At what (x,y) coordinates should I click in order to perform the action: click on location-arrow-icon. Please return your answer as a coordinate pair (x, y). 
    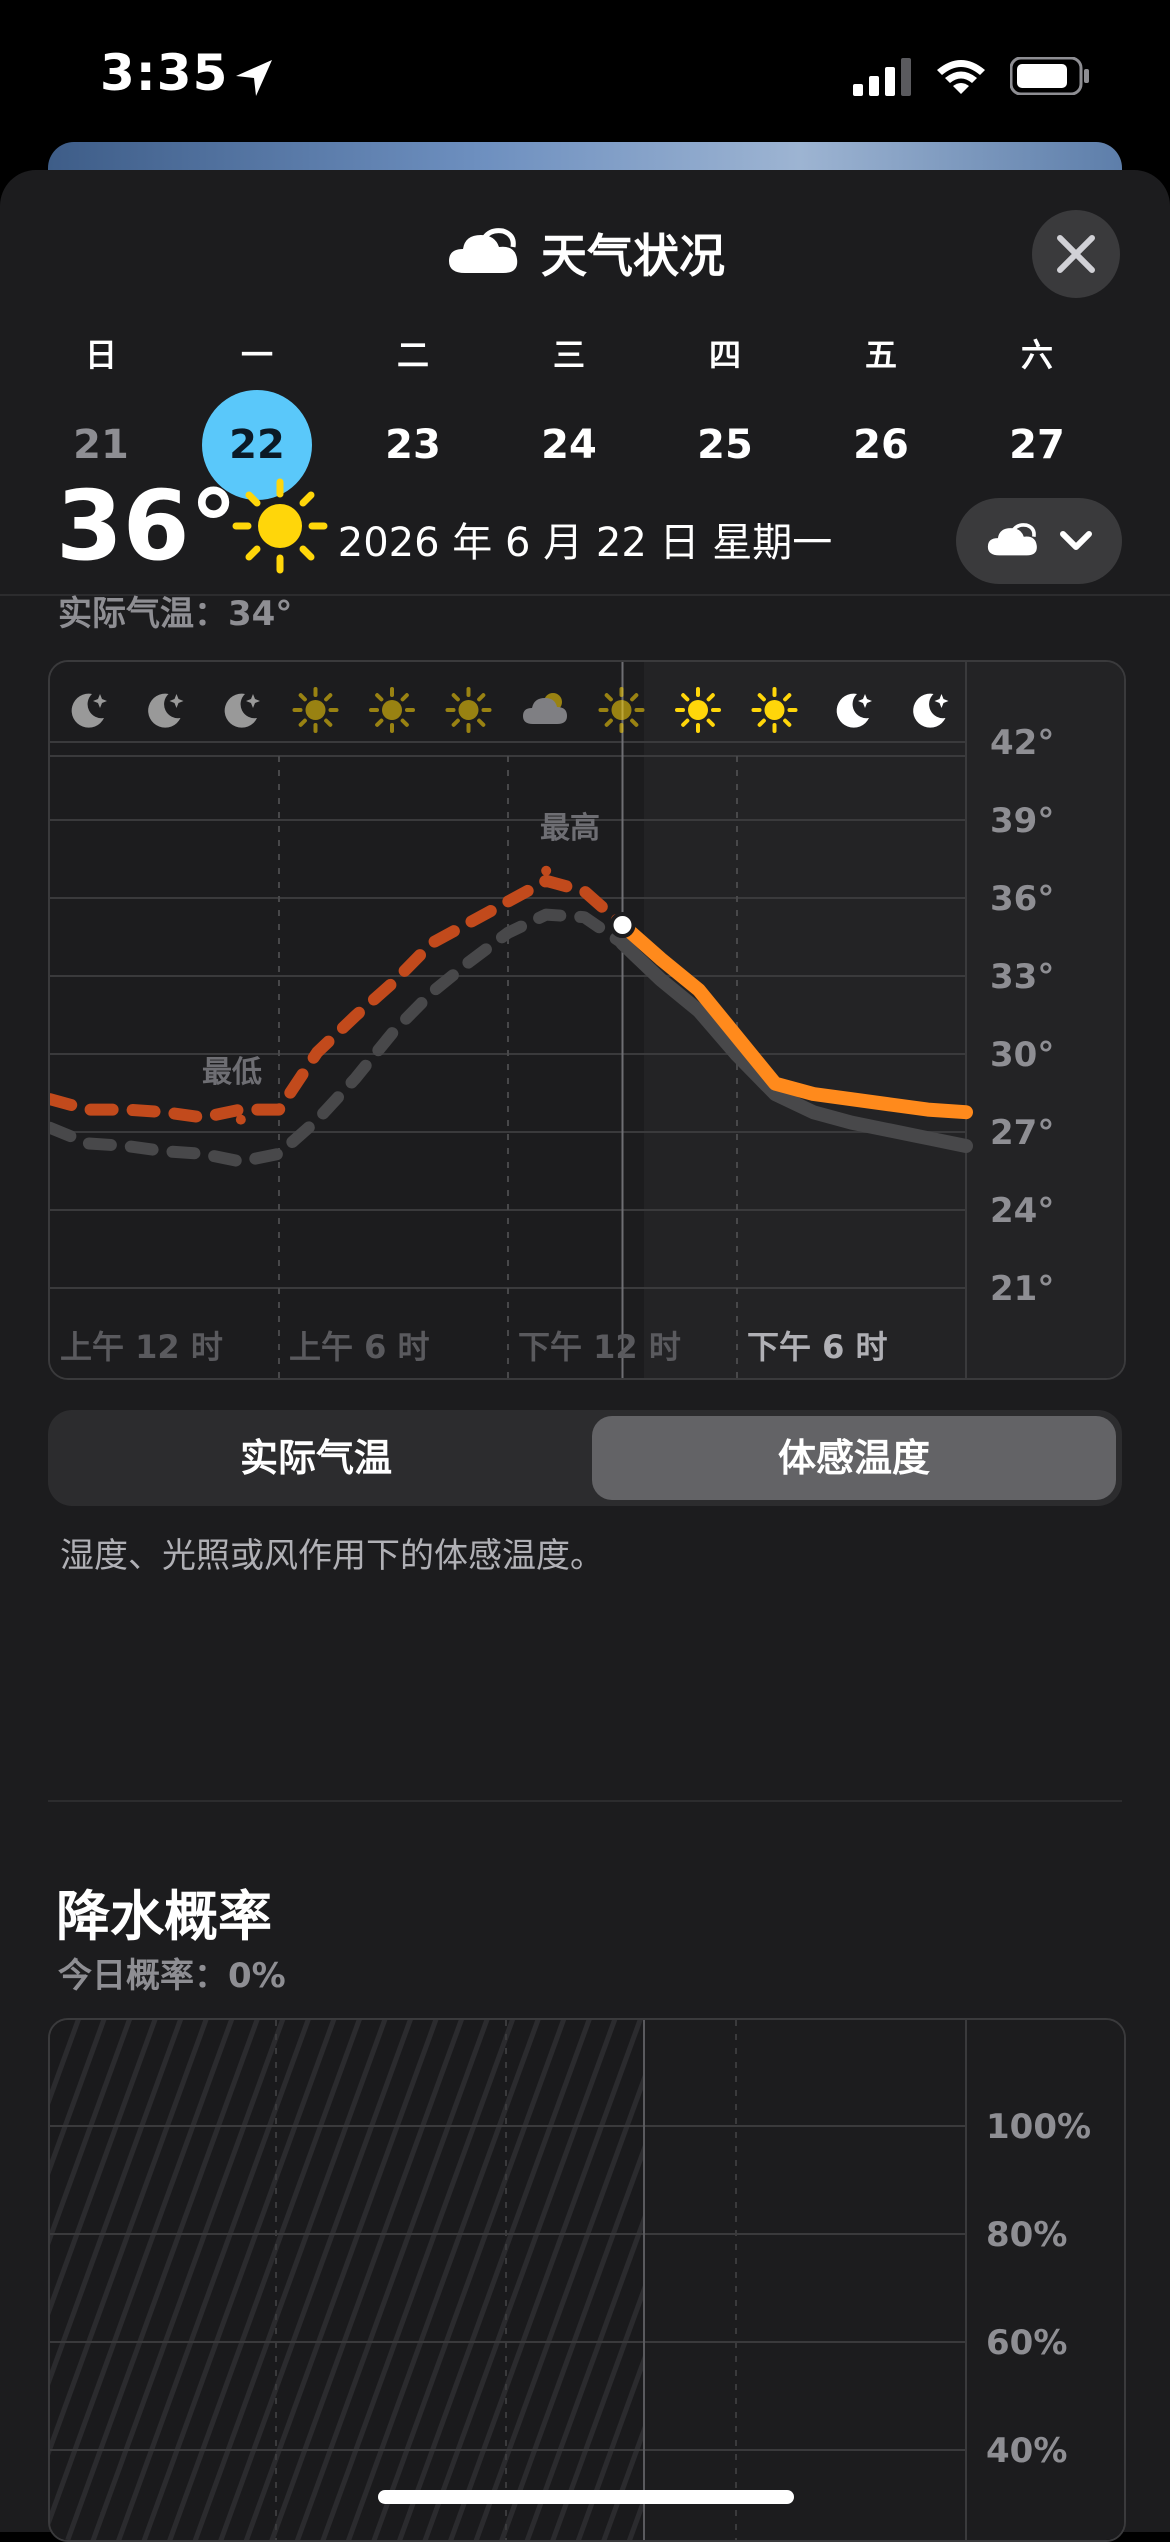
    Looking at the image, I should click on (254, 78).